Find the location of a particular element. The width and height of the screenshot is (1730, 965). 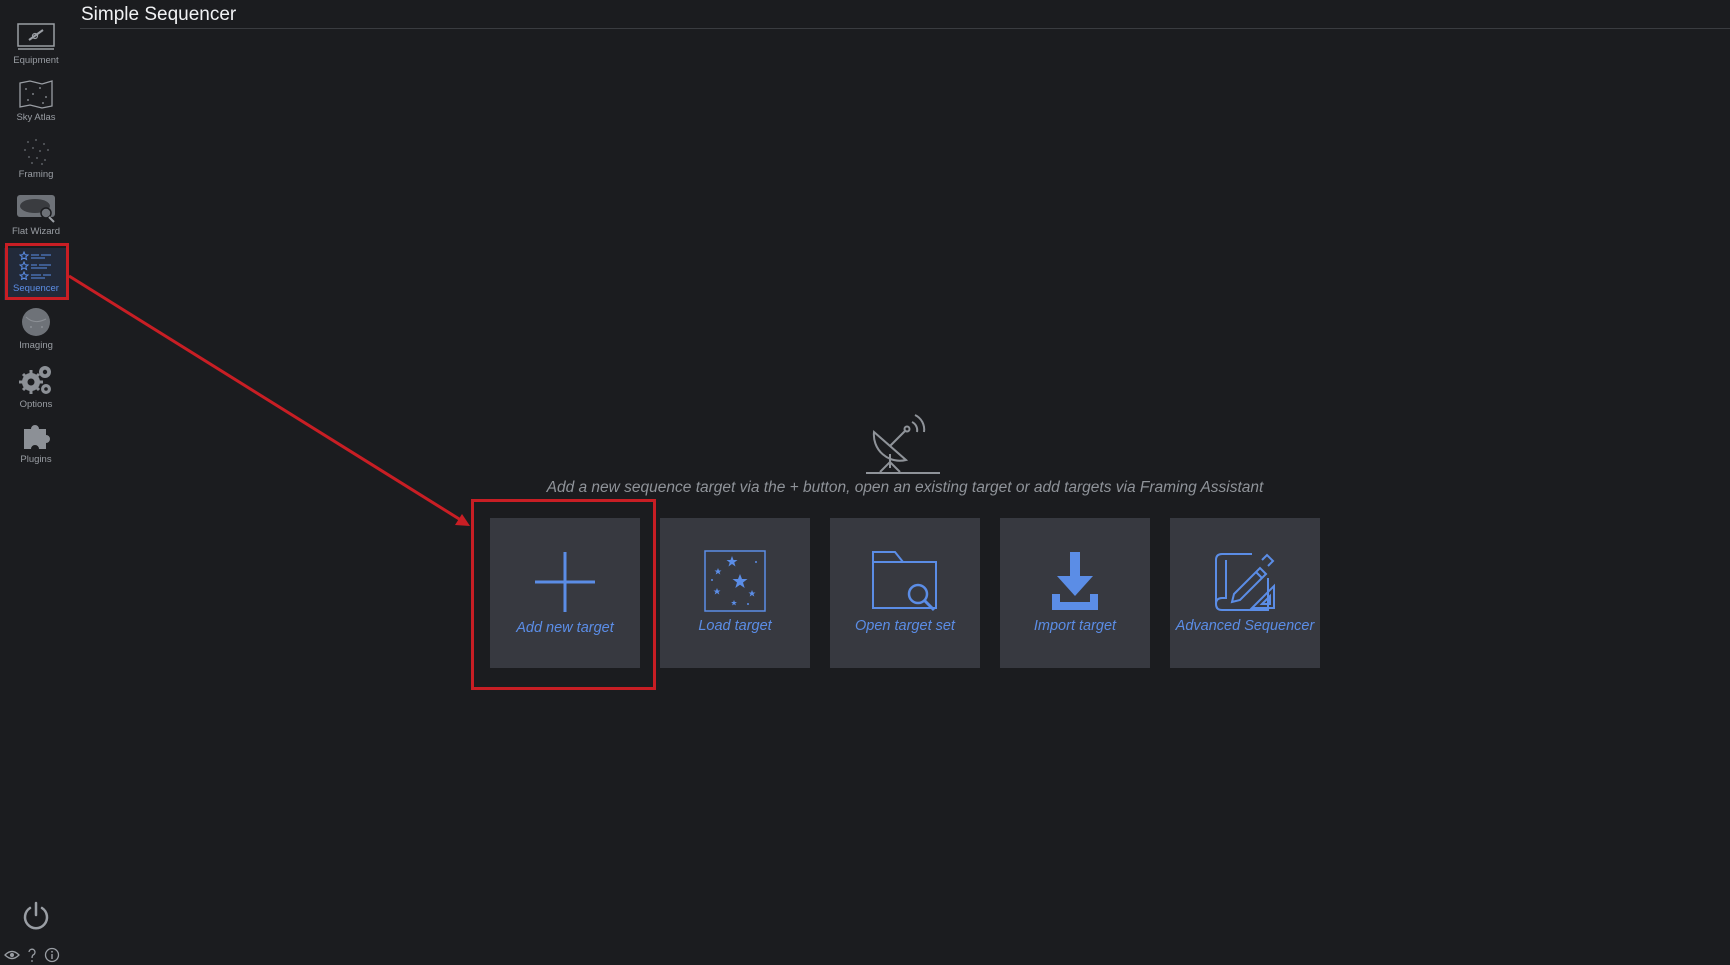

tile-label: Open target set is located at coordinates (905, 626).